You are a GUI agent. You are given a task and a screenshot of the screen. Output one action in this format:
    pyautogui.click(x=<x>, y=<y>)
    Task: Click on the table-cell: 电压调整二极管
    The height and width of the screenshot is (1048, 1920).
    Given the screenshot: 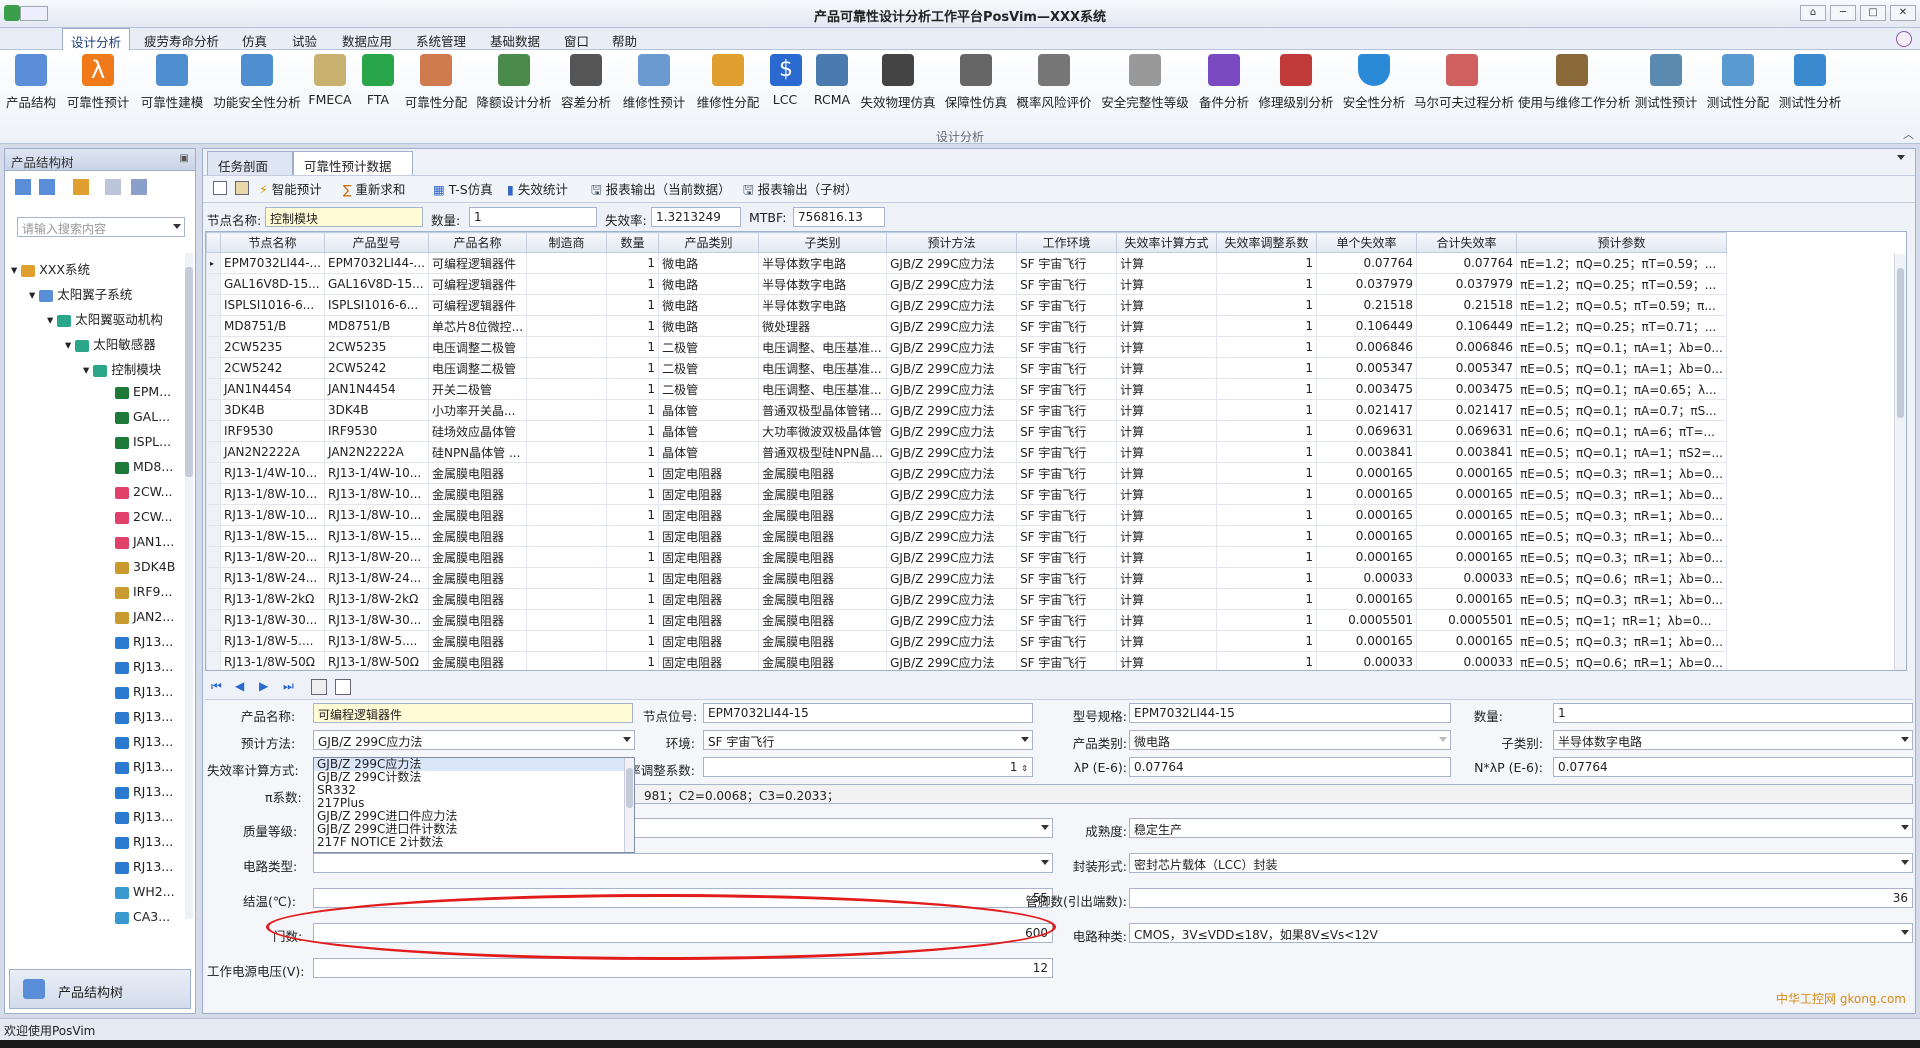 What is the action you would take?
    pyautogui.click(x=477, y=368)
    